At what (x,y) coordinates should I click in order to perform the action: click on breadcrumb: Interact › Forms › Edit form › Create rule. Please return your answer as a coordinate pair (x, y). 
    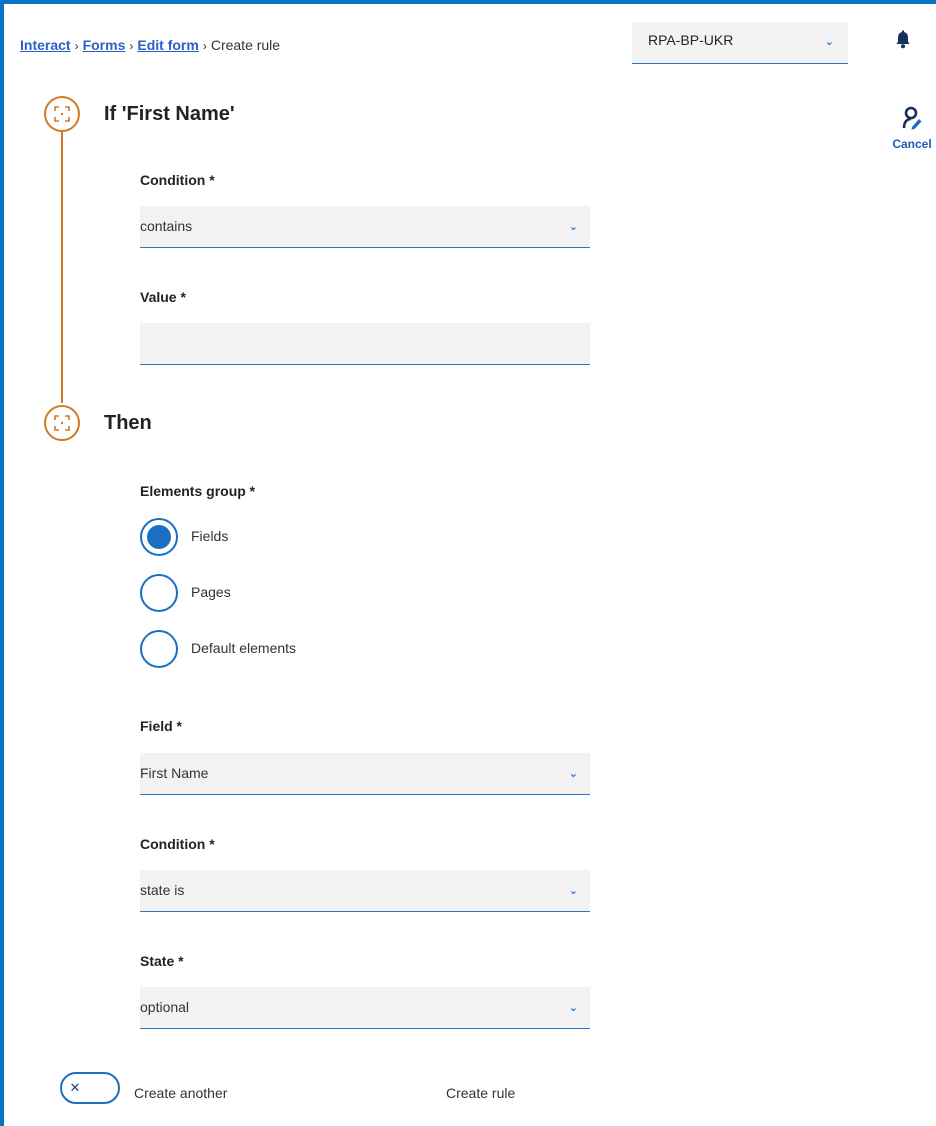
    Looking at the image, I should click on (150, 45).